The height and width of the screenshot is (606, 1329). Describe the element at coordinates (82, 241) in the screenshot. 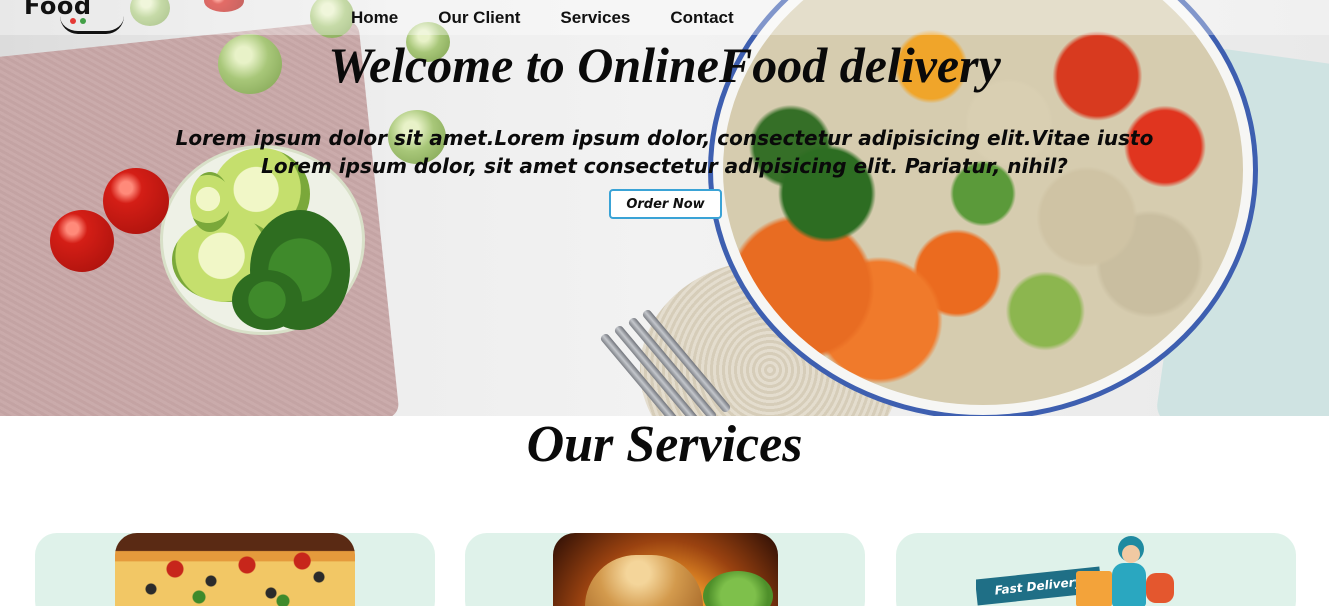

I see `tomato` at that location.